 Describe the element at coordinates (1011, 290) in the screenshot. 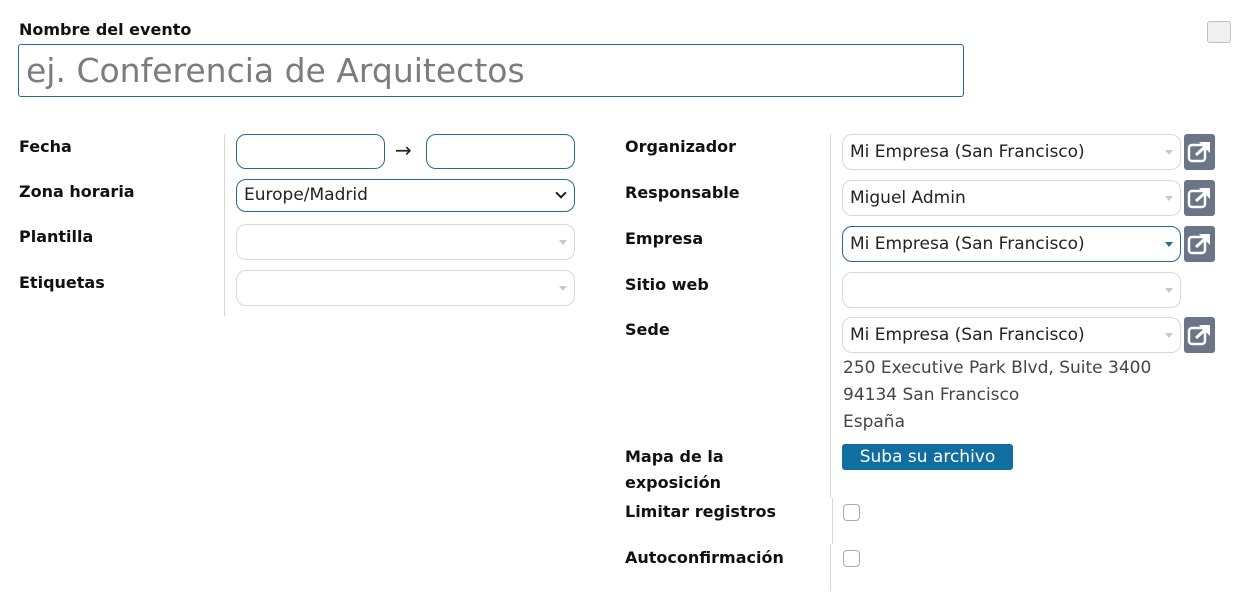

I see `website-select` at that location.